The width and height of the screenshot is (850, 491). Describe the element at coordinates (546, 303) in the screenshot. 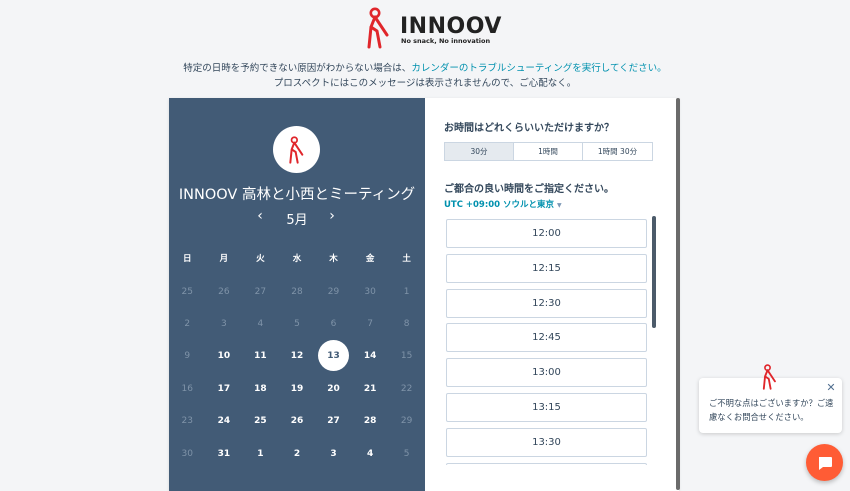

I see `time-slot-button: 12:30` at that location.